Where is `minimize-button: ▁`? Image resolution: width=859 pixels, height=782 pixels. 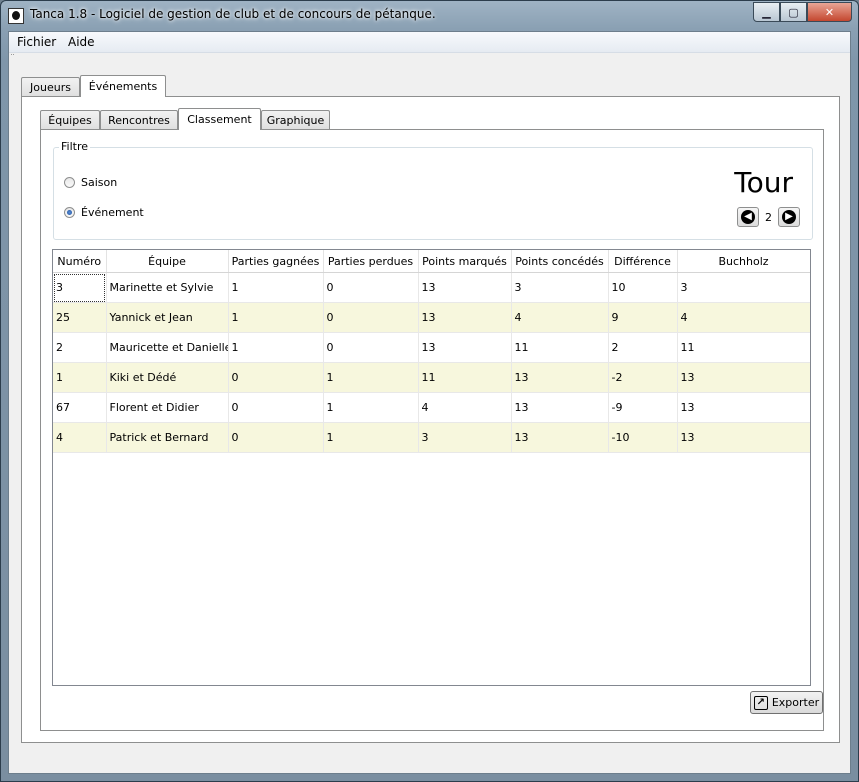
minimize-button: ▁ is located at coordinates (766, 12).